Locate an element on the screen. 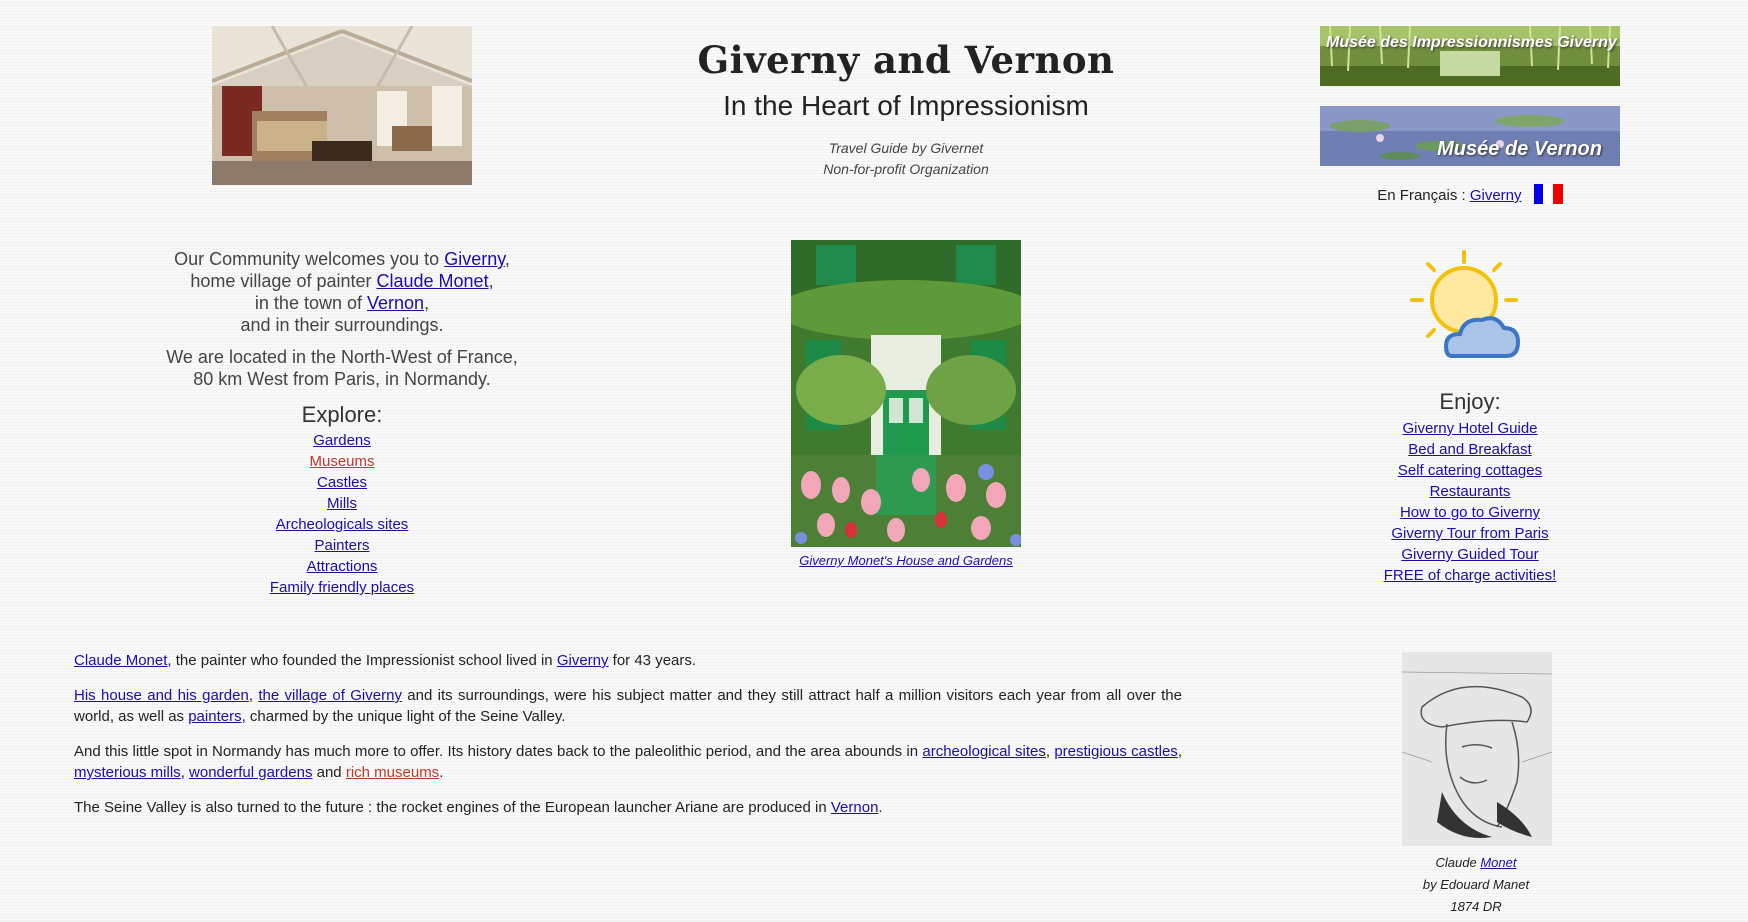 The image size is (1748, 922). castles-link: prestigious castles is located at coordinates (1116, 751).